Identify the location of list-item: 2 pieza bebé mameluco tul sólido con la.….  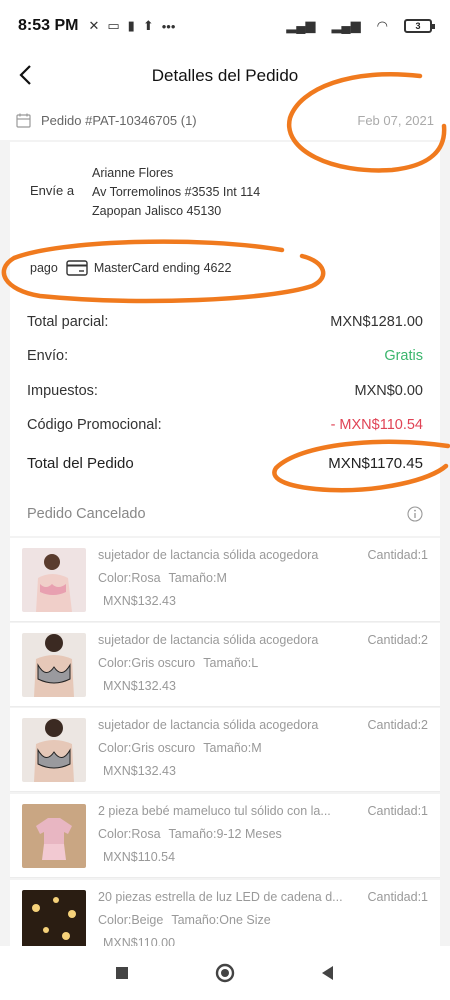
(225, 836).